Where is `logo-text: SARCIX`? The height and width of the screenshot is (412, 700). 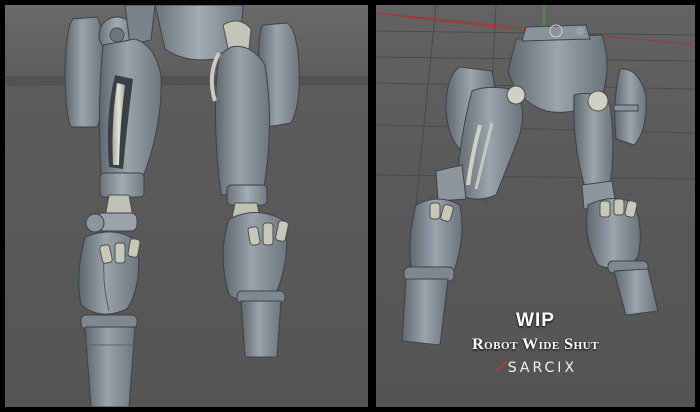 logo-text: SARCIX is located at coordinates (542, 368).